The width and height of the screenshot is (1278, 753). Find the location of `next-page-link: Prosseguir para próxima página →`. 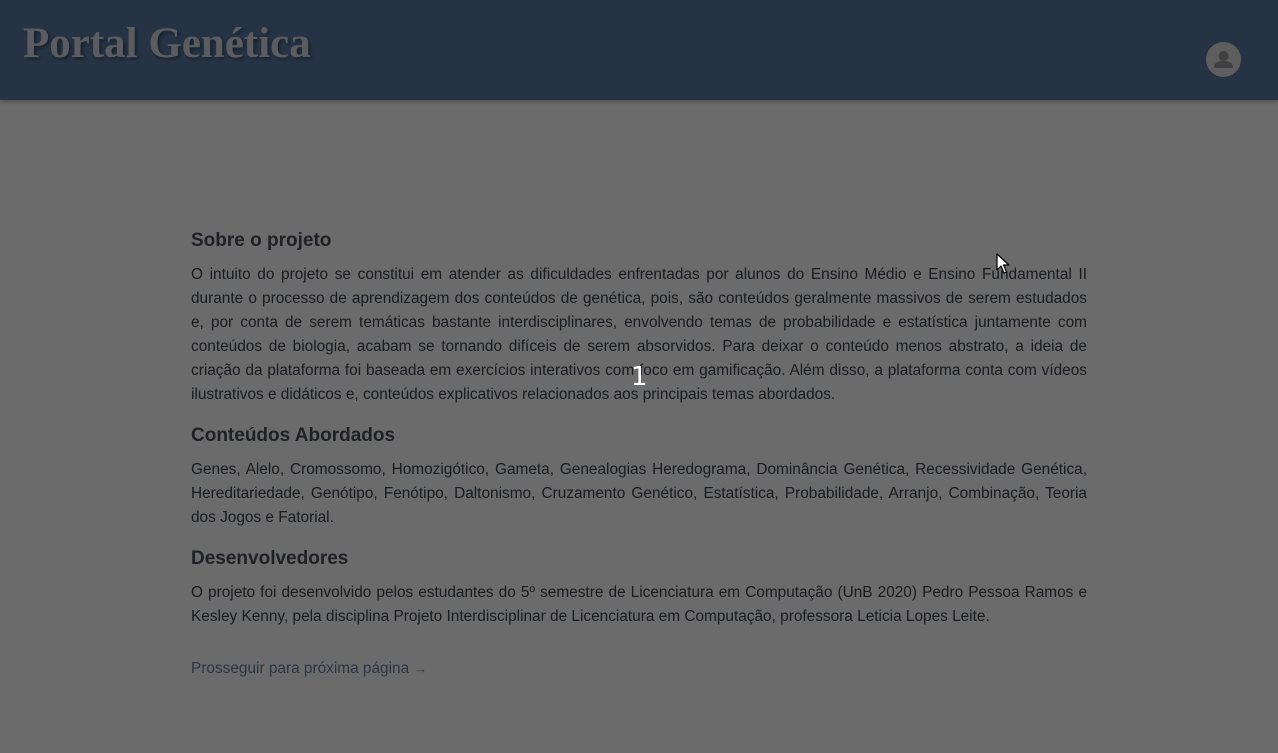

next-page-link: Prosseguir para próxima página → is located at coordinates (309, 669).